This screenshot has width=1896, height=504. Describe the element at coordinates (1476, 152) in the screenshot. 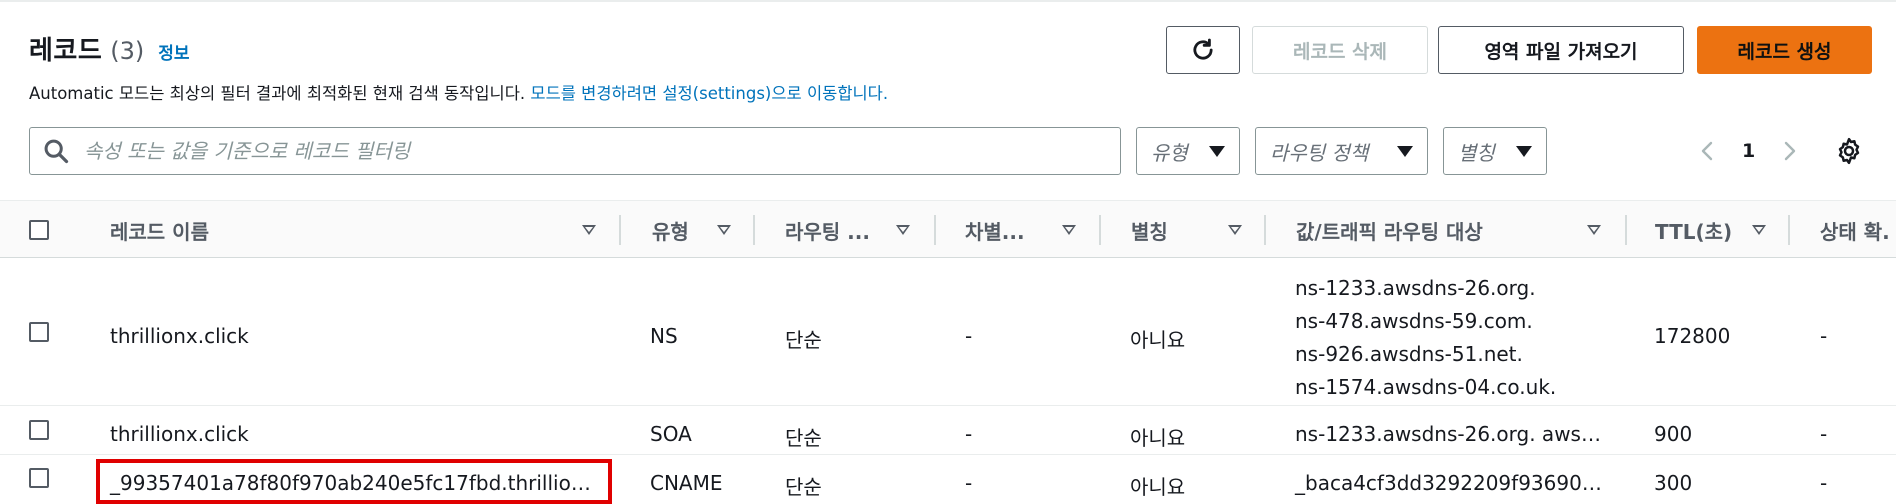

I see `alias-filter-placeholder: 별칭` at that location.